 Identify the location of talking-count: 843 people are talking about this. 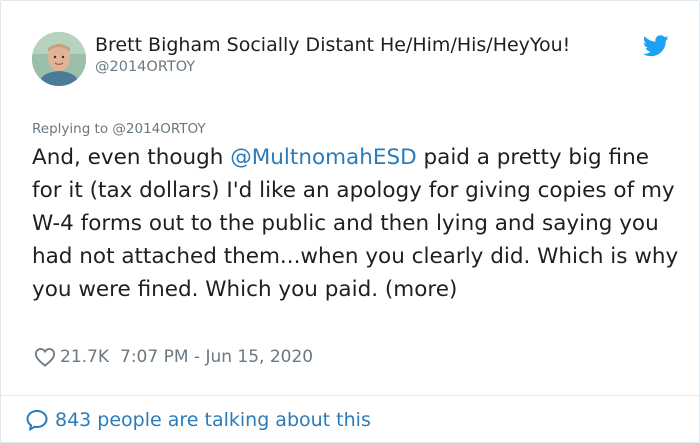
(213, 420).